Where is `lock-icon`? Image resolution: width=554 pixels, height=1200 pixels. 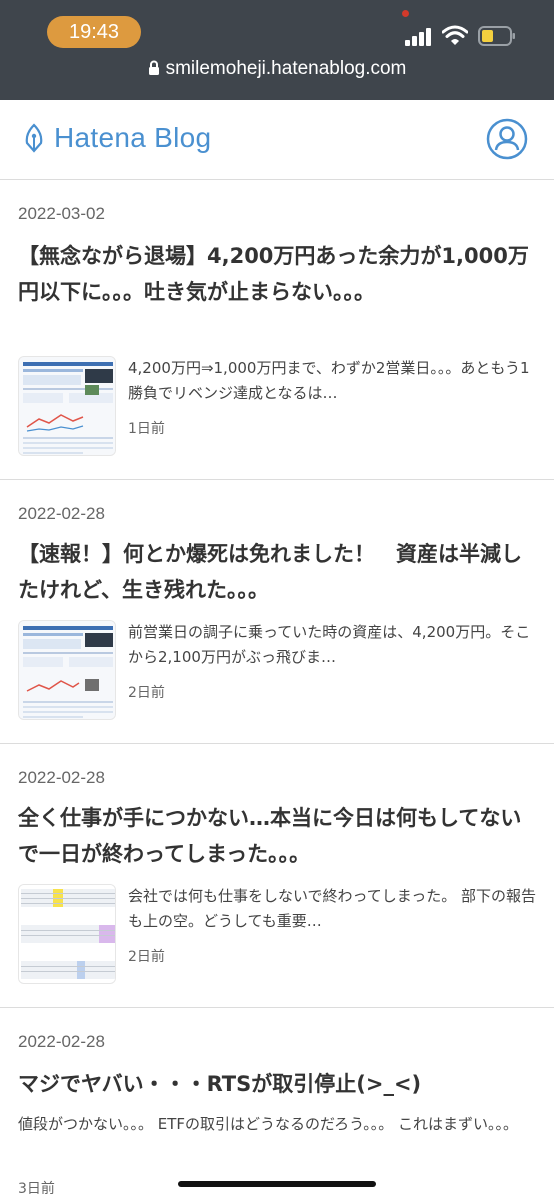 lock-icon is located at coordinates (153, 67).